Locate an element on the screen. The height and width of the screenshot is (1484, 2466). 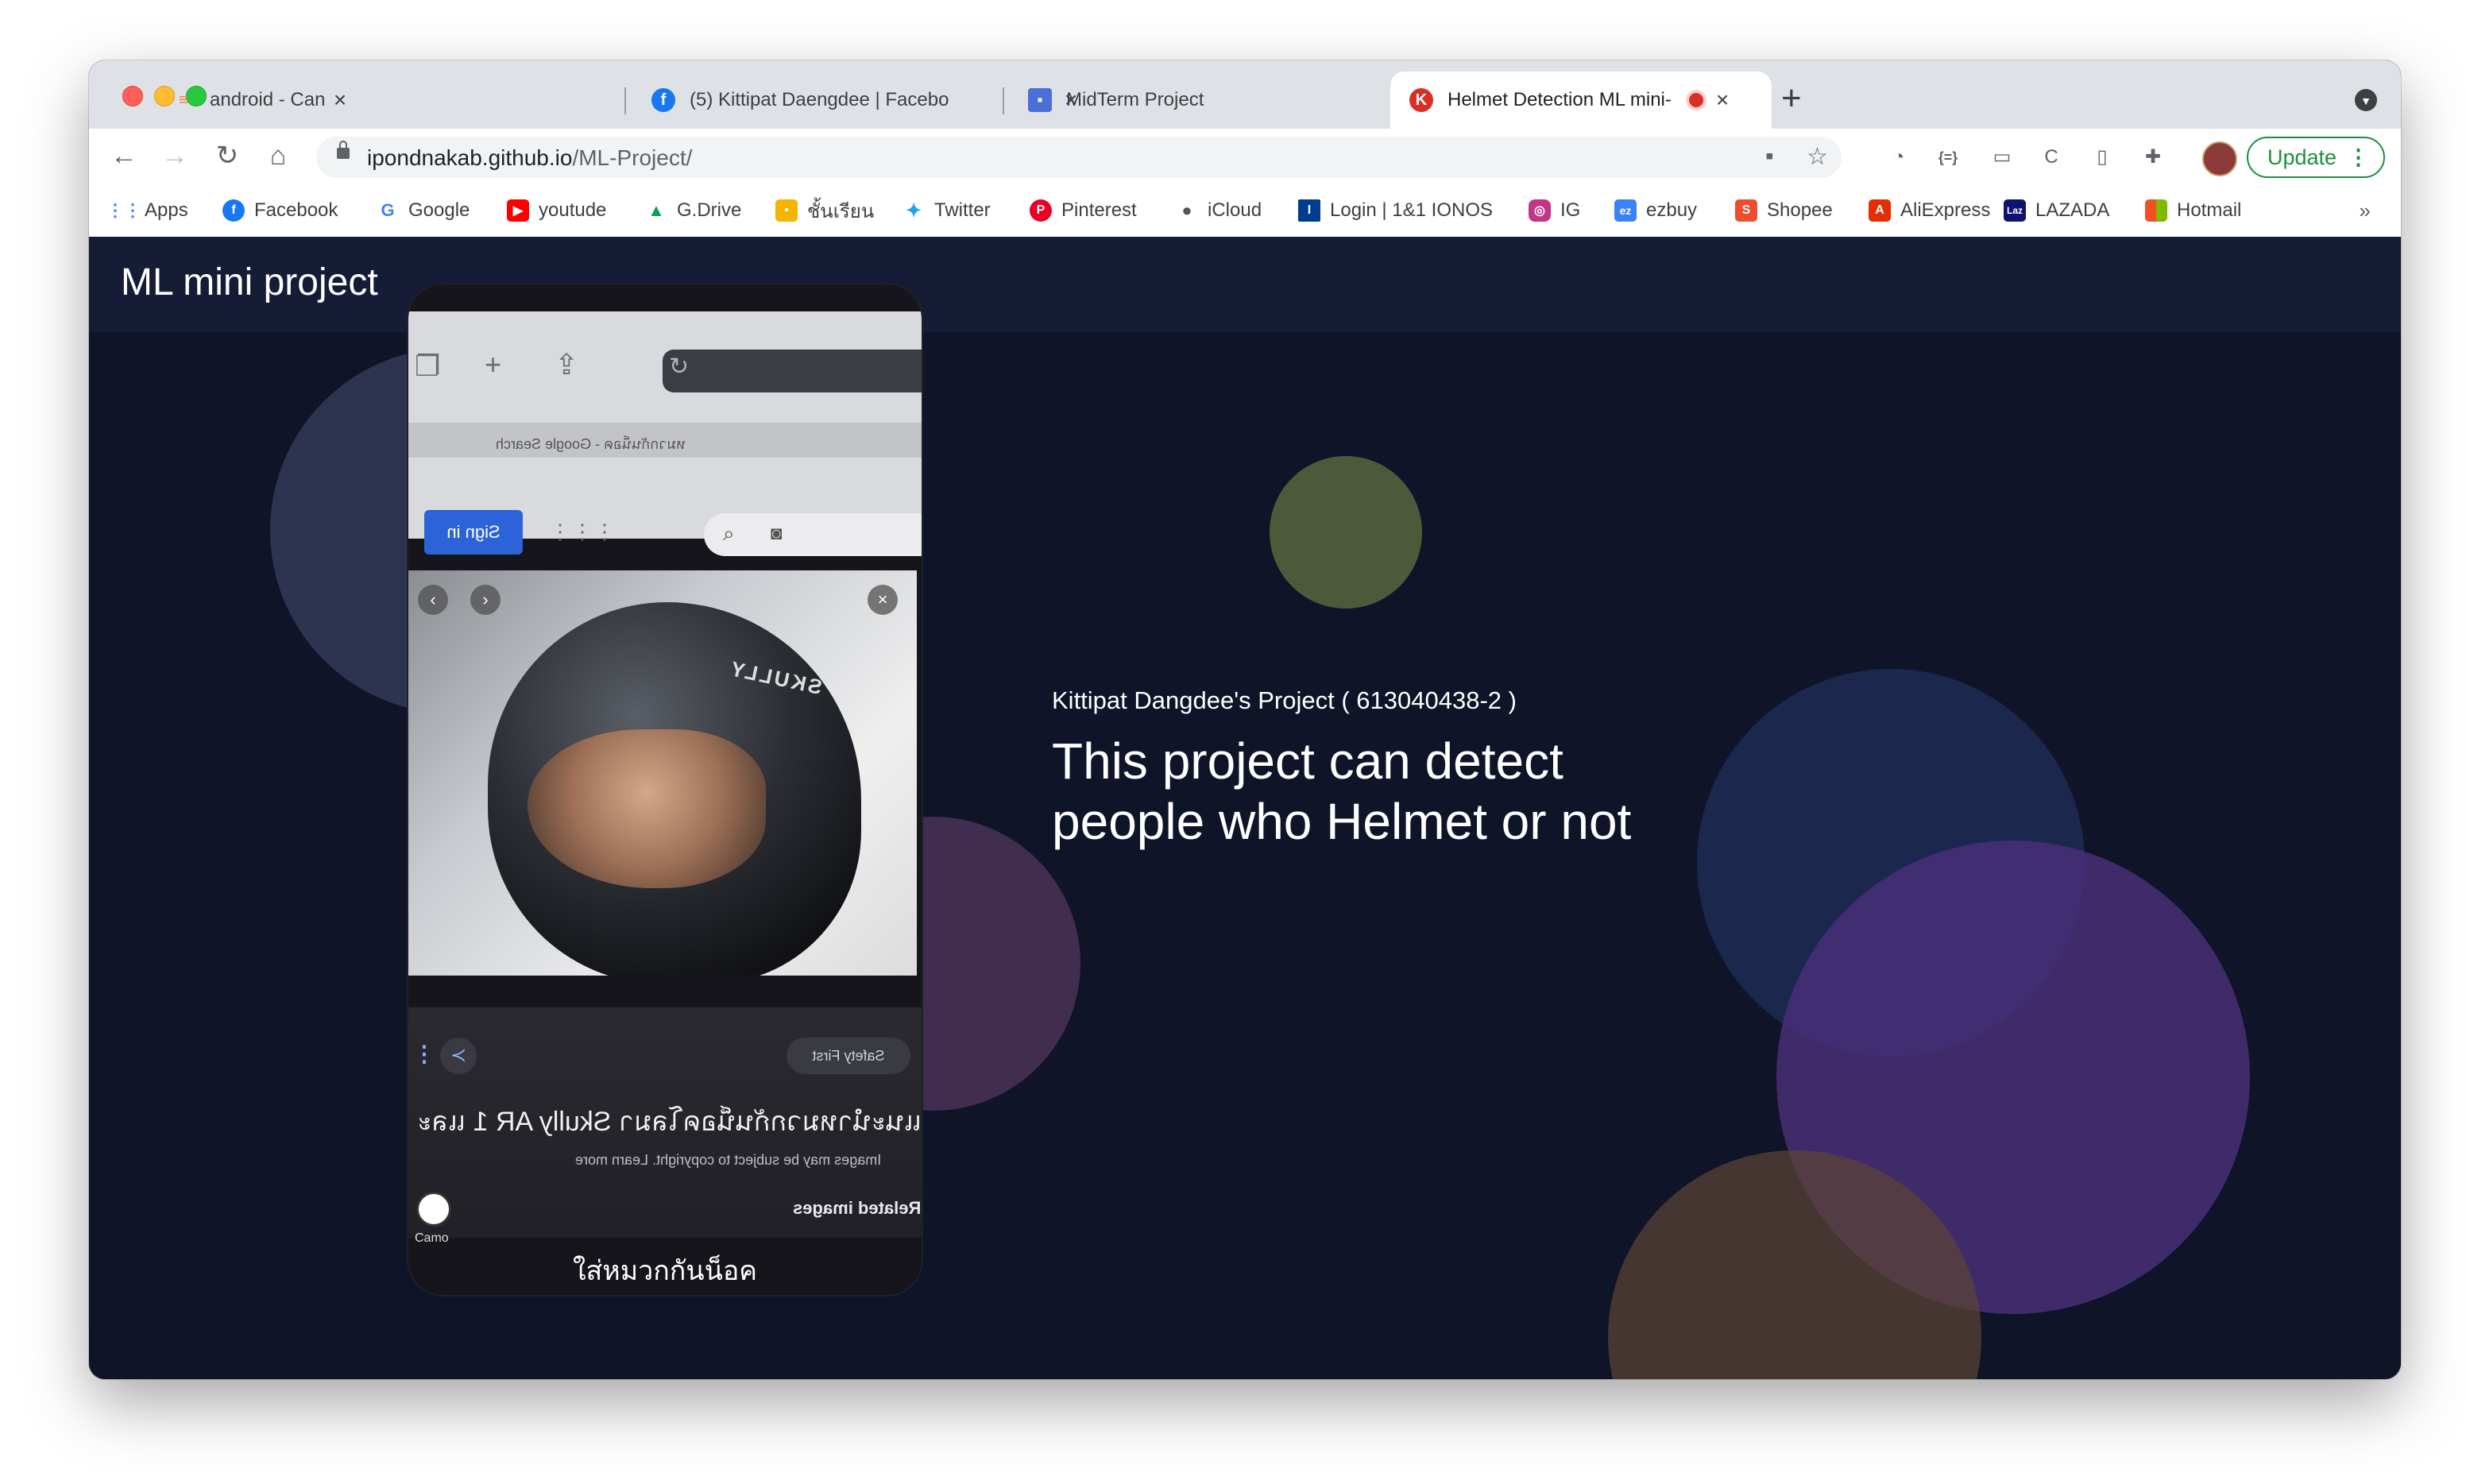
chevron-left-icon: ‹ is located at coordinates (433, 600).